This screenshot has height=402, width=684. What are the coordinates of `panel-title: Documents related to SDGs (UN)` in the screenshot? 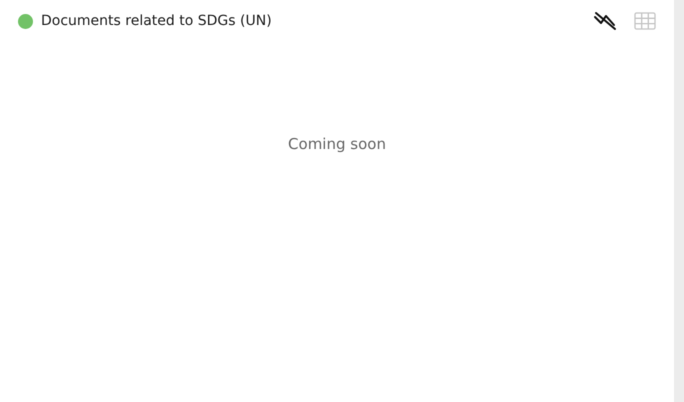 It's located at (156, 21).